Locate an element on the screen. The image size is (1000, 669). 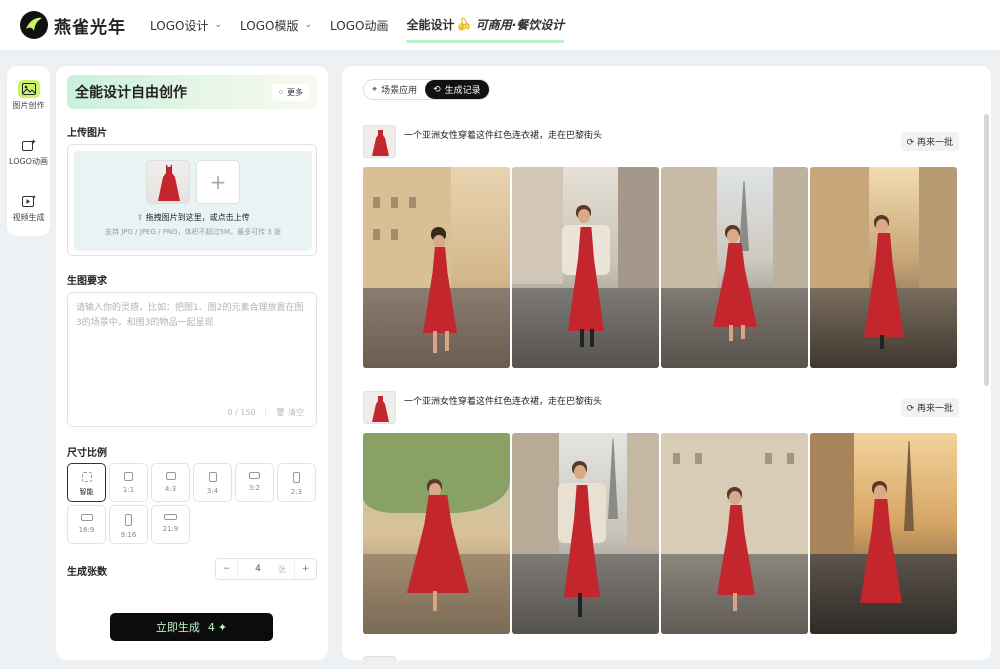
upload-hint: ⇪ 拖拽图片到这里，或点击上传 is located at coordinates (193, 217).